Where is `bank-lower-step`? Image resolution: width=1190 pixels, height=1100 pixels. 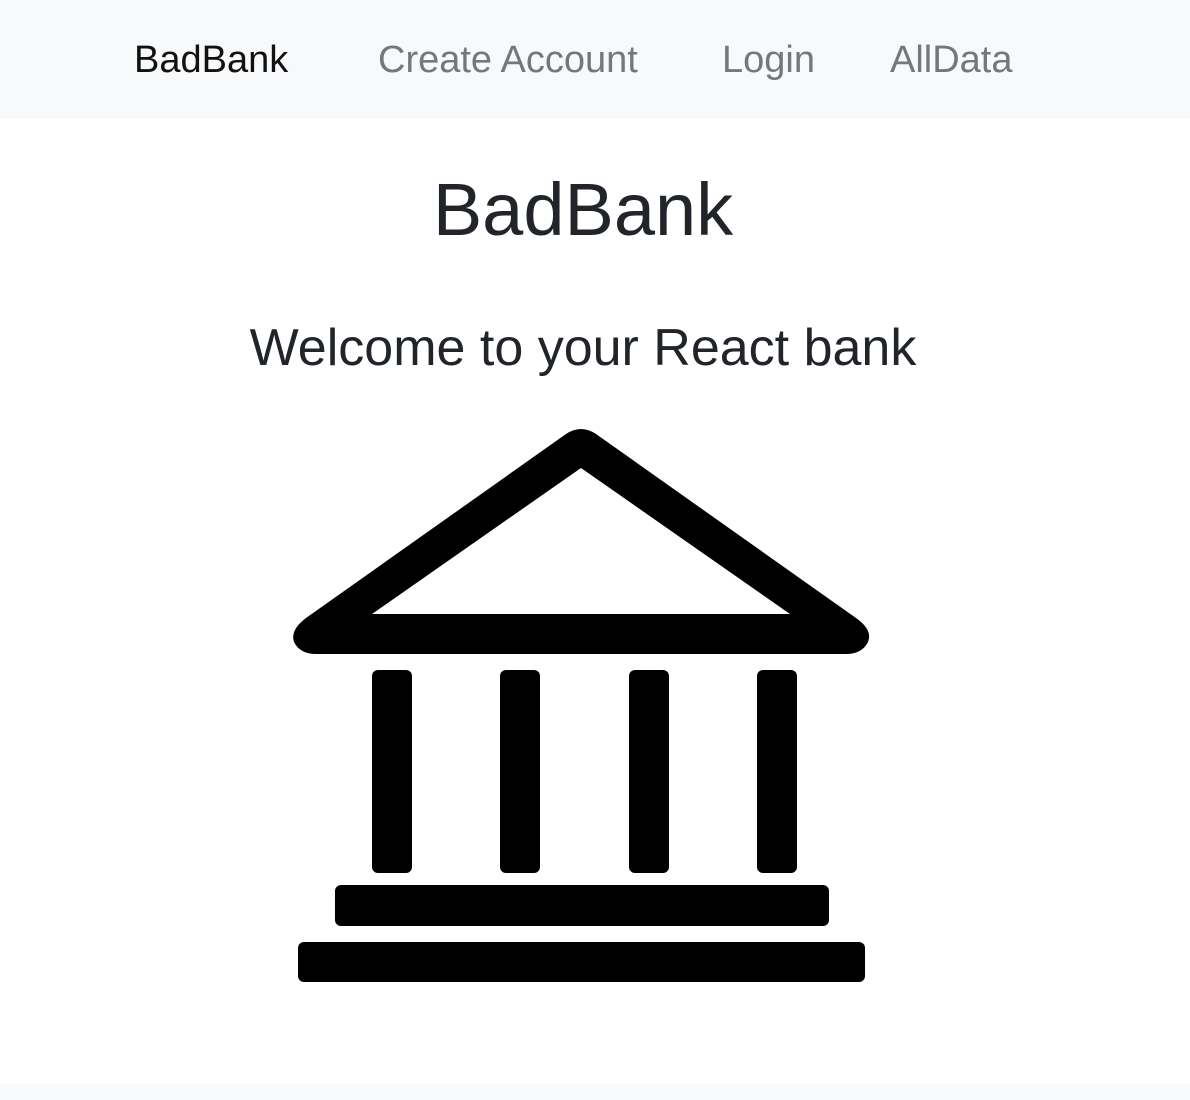 bank-lower-step is located at coordinates (581, 962).